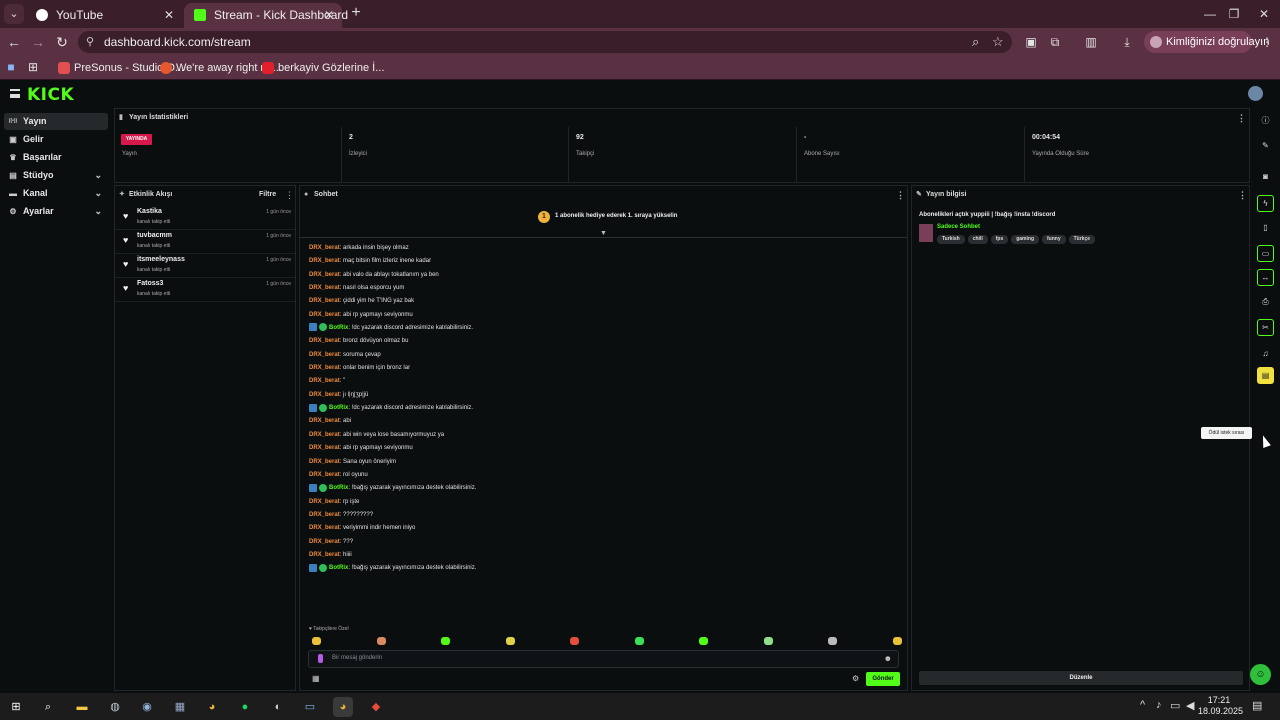 Image resolution: width=1280 pixels, height=720 pixels. Describe the element at coordinates (278, 707) in the screenshot. I see `obs-icon: ◐` at that location.